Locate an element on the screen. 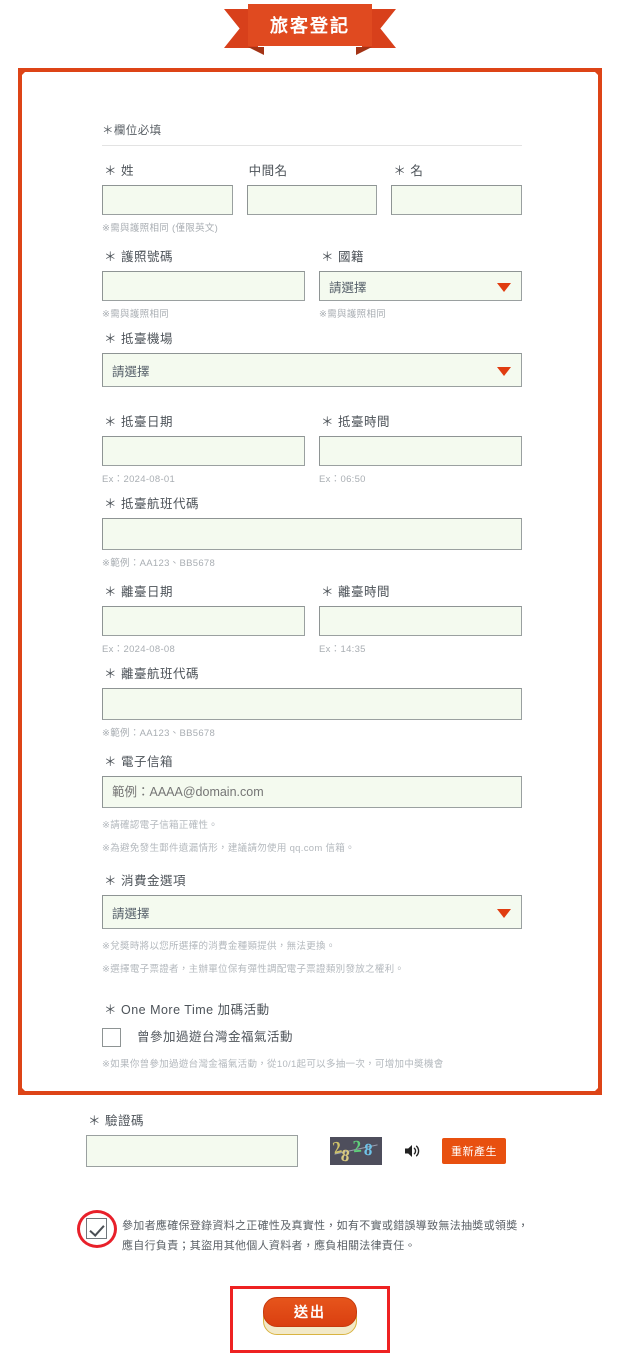  surname-input is located at coordinates (167, 200).